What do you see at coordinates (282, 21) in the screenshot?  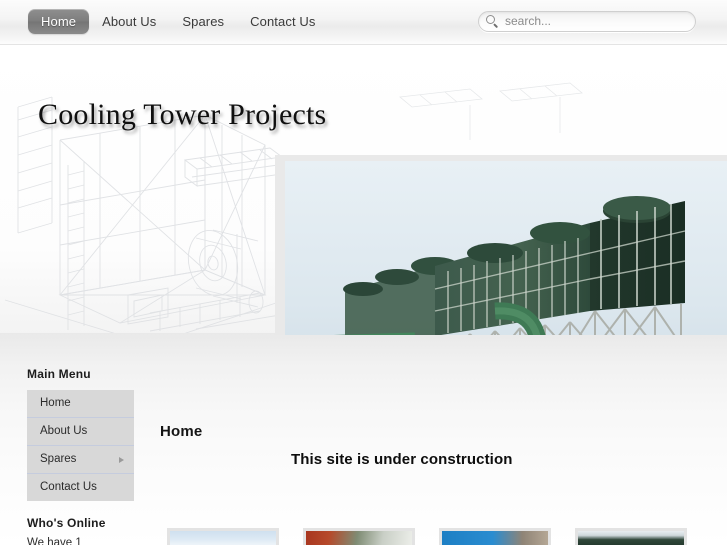 I see `nav-item-contact-us: Contact Us` at bounding box center [282, 21].